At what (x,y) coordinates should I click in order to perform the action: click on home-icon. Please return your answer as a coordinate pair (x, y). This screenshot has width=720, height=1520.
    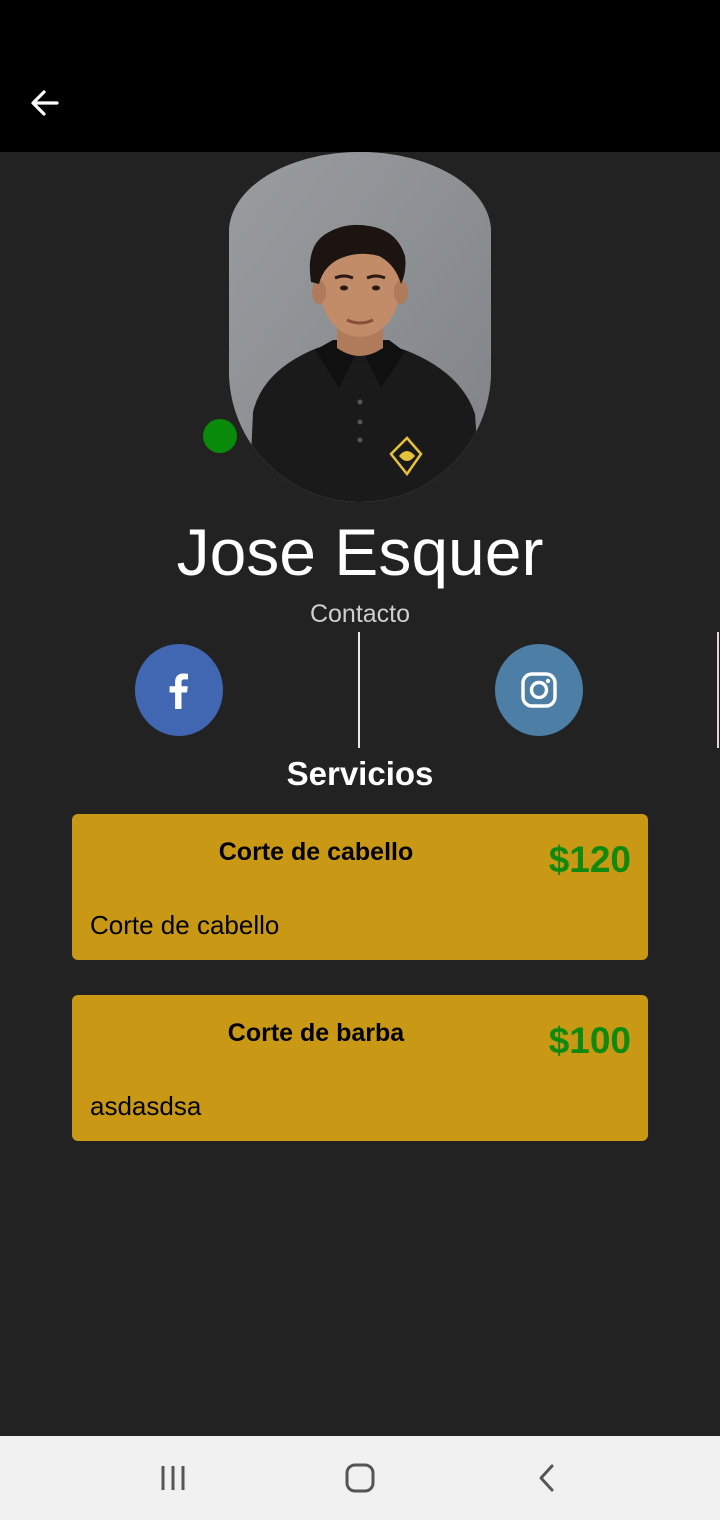
    Looking at the image, I should click on (360, 1478).